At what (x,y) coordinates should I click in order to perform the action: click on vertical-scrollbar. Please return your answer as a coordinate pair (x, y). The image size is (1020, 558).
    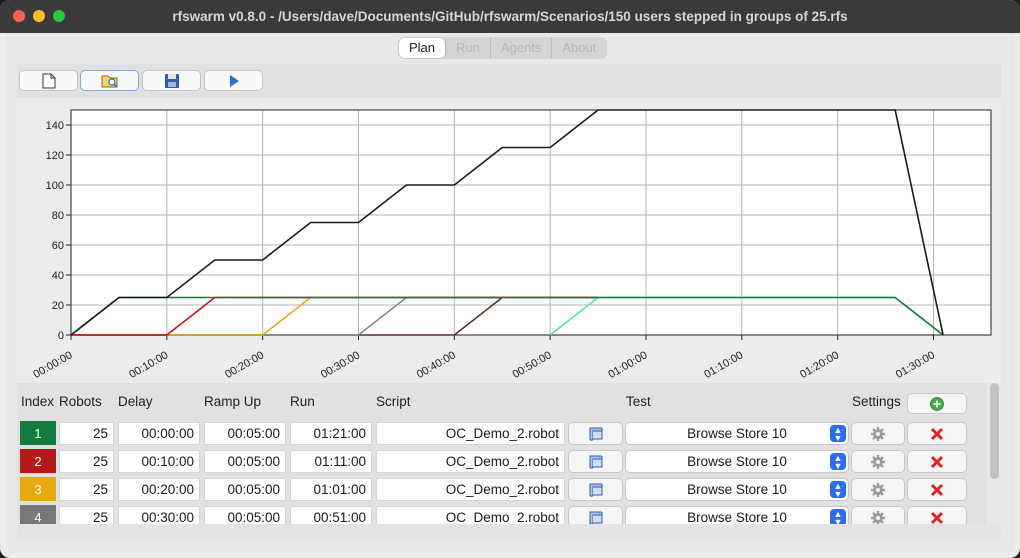
    Looking at the image, I should click on (994, 431).